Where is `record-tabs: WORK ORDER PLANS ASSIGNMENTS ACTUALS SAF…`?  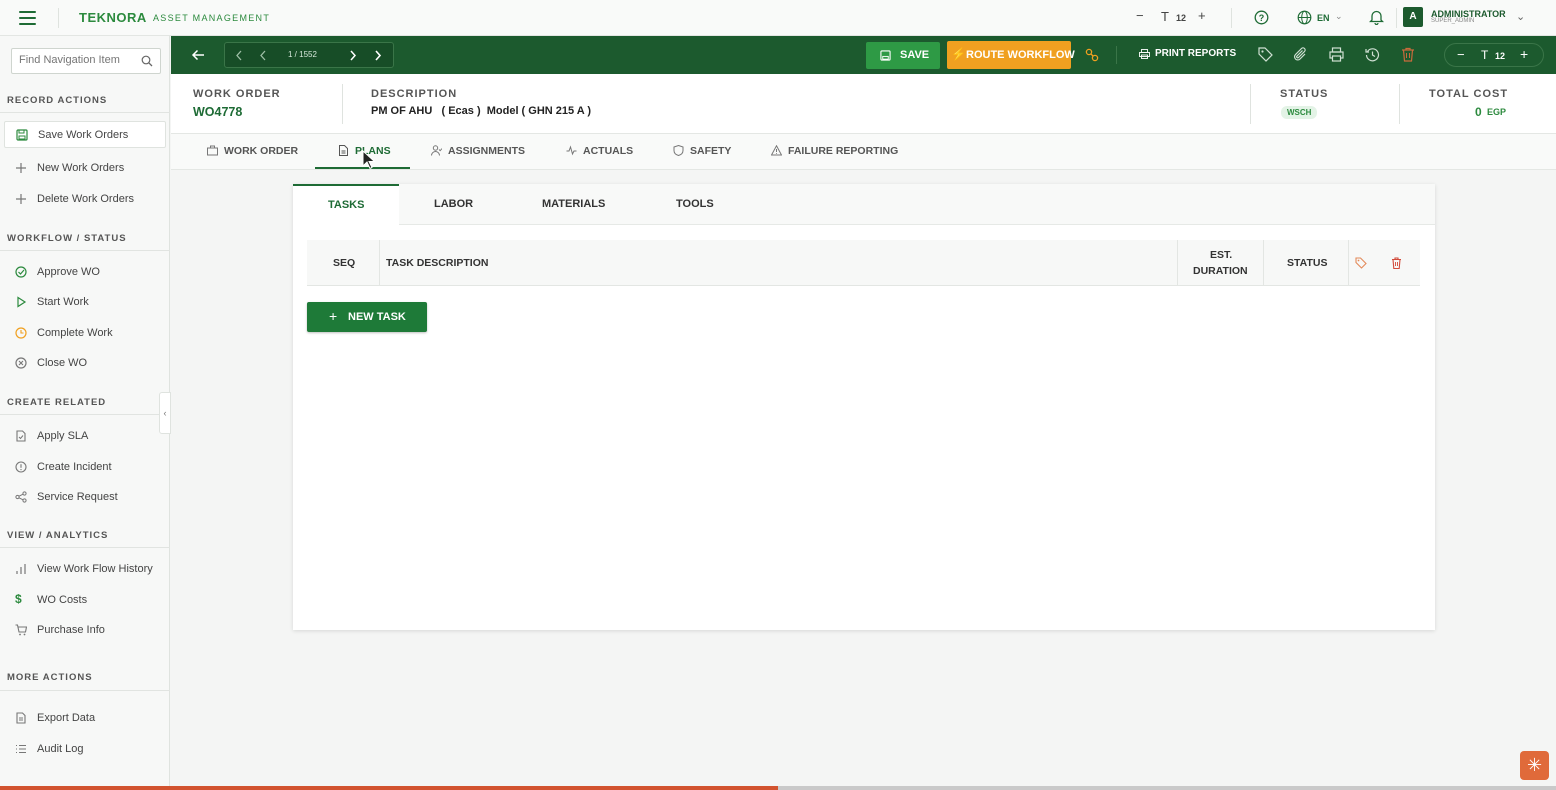
record-tabs: WORK ORDER PLANS ASSIGNMENTS ACTUALS SAF… is located at coordinates (863, 152).